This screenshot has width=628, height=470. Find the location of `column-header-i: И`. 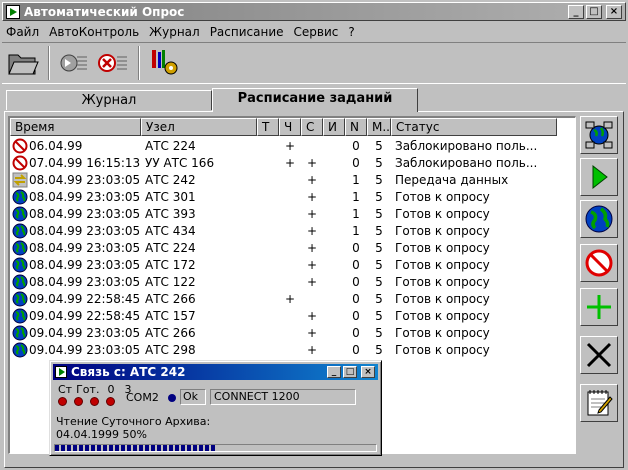

column-header-i: И is located at coordinates (334, 127).